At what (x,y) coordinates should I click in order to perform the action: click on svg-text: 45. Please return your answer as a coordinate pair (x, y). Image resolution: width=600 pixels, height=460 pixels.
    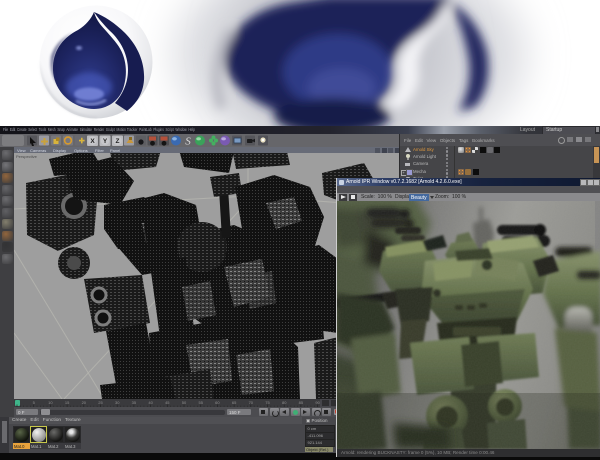
    Looking at the image, I should click on (167, 402).